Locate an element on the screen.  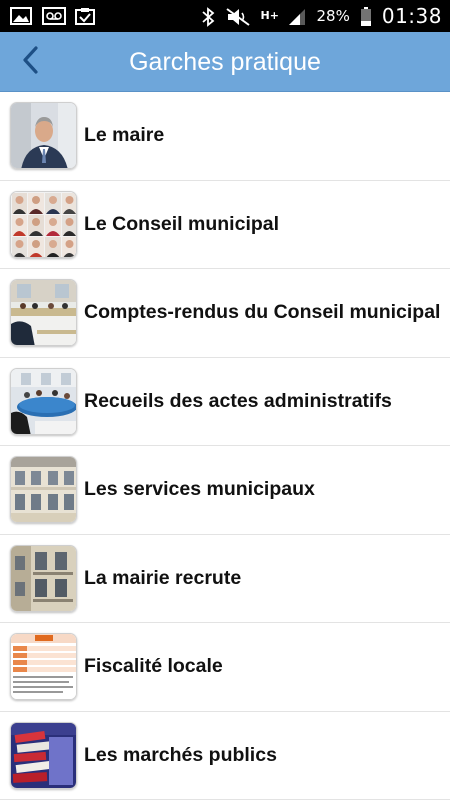
list-item-marches-publics: Les marchés publics is located at coordinates (225, 755).